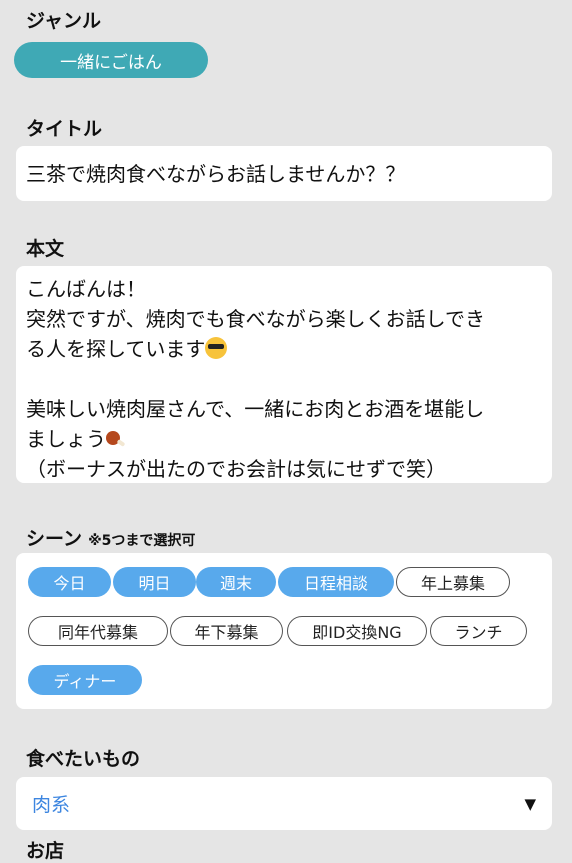  Describe the element at coordinates (236, 469) in the screenshot. I see `body-line: （ボーナスが出たのでお会計は気にせずで笑）` at that location.